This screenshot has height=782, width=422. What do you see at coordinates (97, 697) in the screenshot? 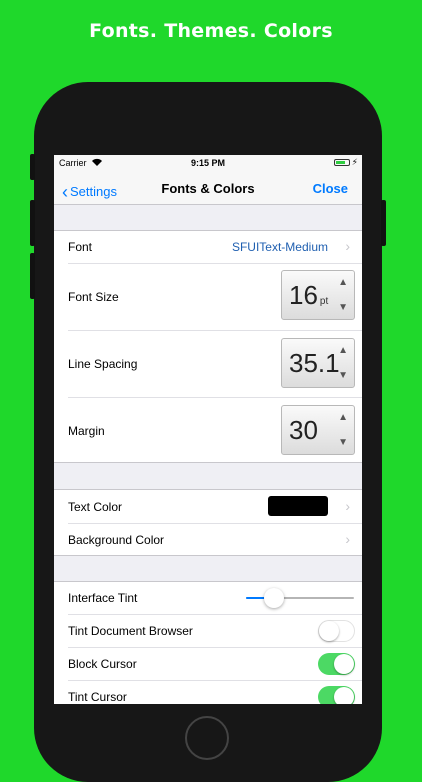
I see `tint-cursor-label: Tint Cursor` at bounding box center [97, 697].